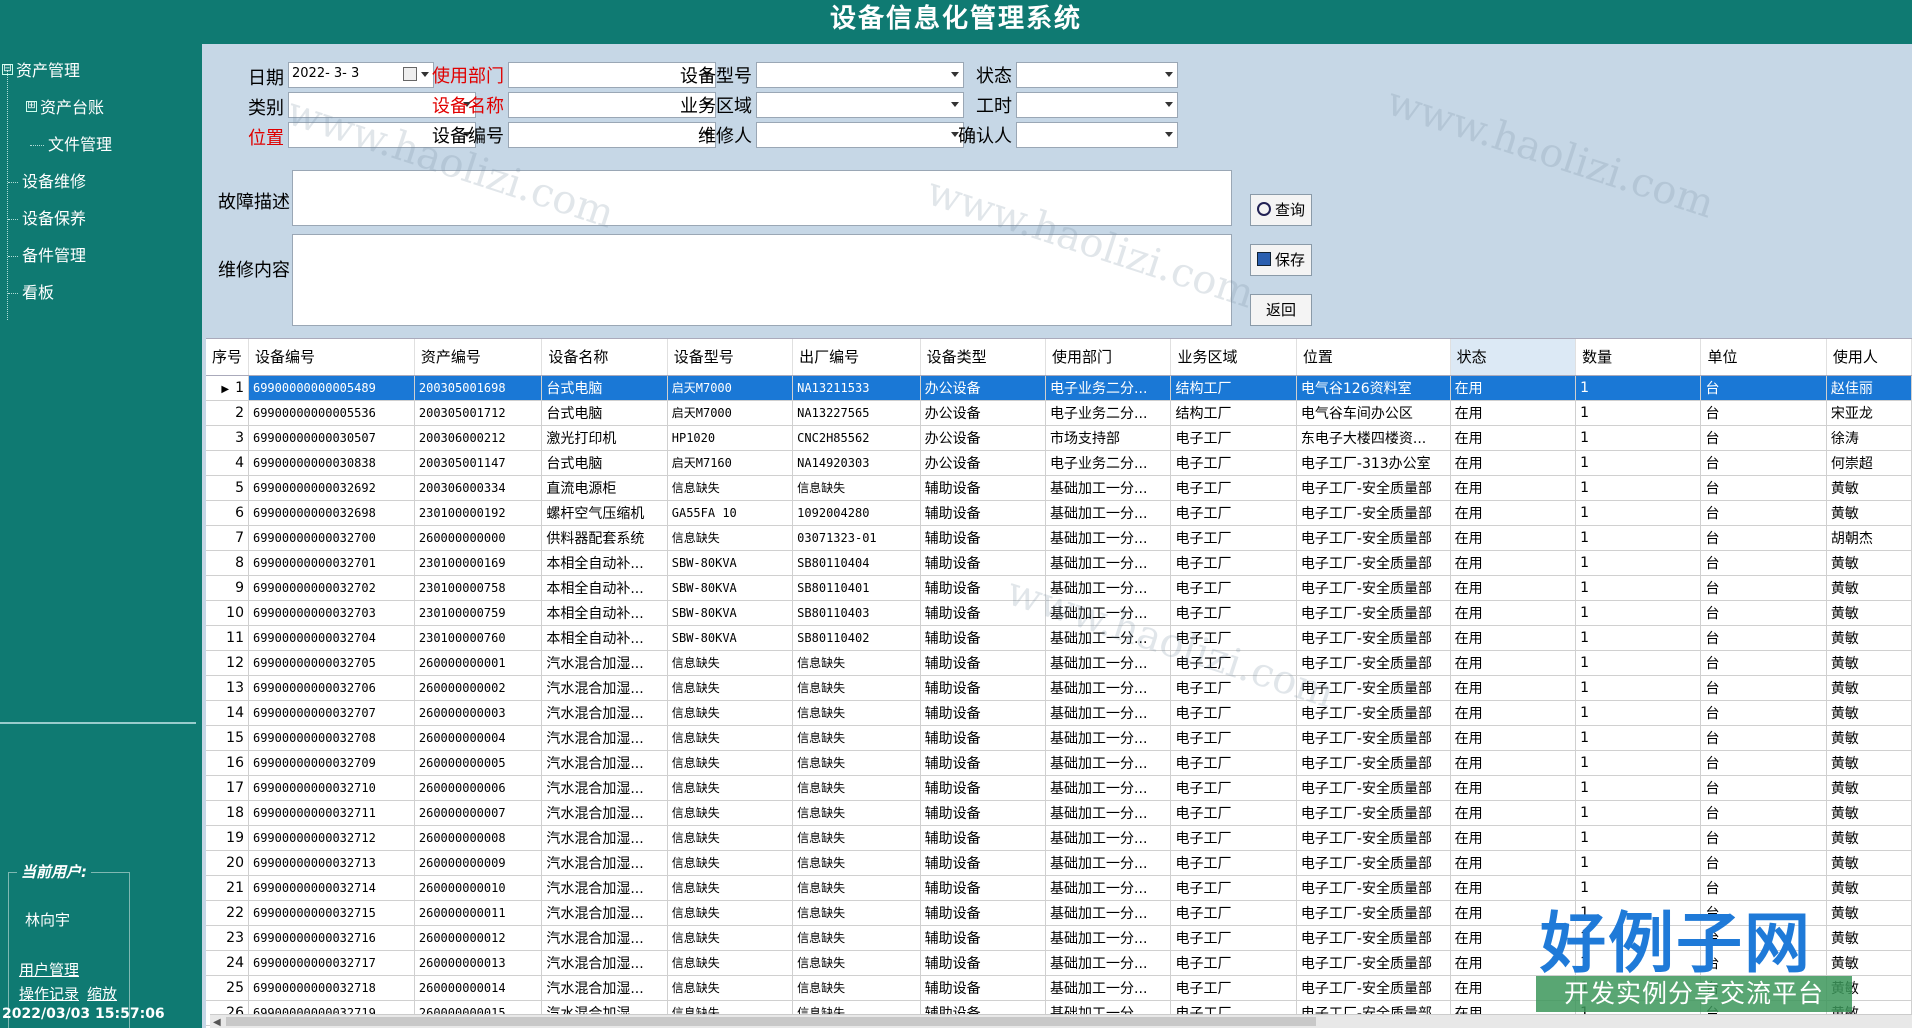  Describe the element at coordinates (227, 863) in the screenshot. I see `row-number: 20` at that location.